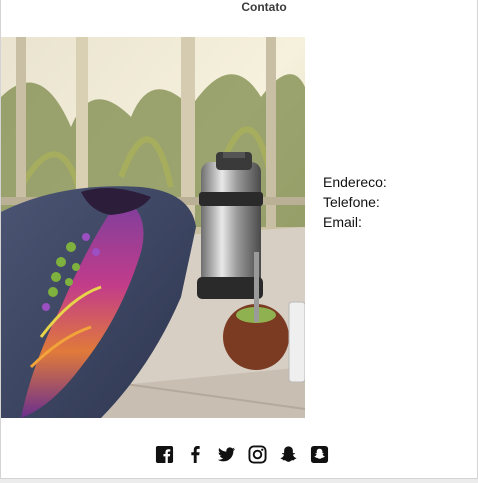 This screenshot has height=483, width=478. What do you see at coordinates (242, 454) in the screenshot?
I see `social-links` at bounding box center [242, 454].